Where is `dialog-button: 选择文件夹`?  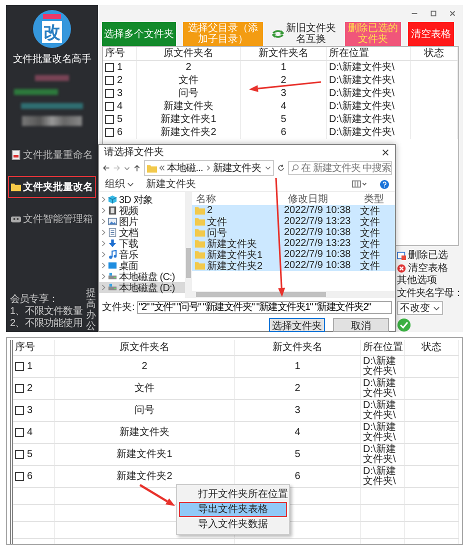 dialog-button: 选择文件夹 is located at coordinates (297, 325).